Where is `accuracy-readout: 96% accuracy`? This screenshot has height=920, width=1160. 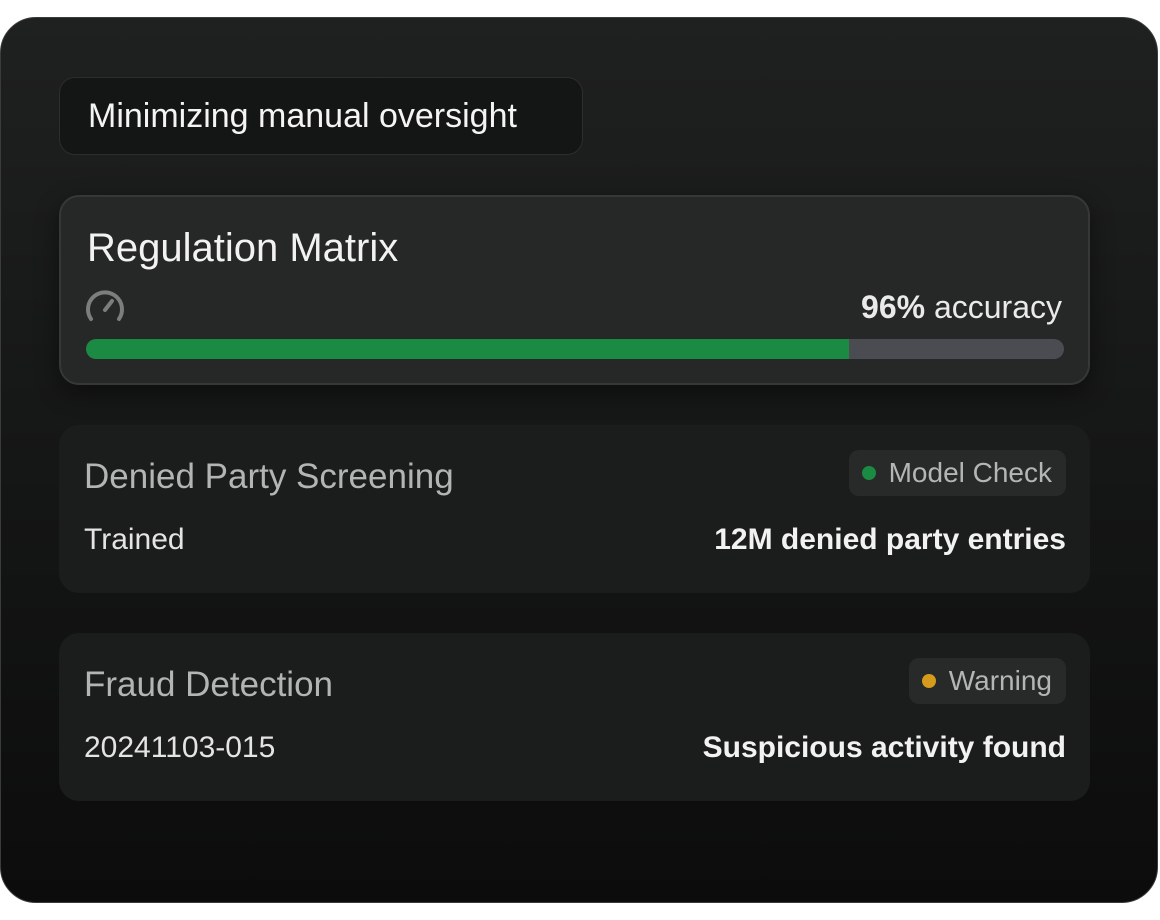 accuracy-readout: 96% accuracy is located at coordinates (961, 307).